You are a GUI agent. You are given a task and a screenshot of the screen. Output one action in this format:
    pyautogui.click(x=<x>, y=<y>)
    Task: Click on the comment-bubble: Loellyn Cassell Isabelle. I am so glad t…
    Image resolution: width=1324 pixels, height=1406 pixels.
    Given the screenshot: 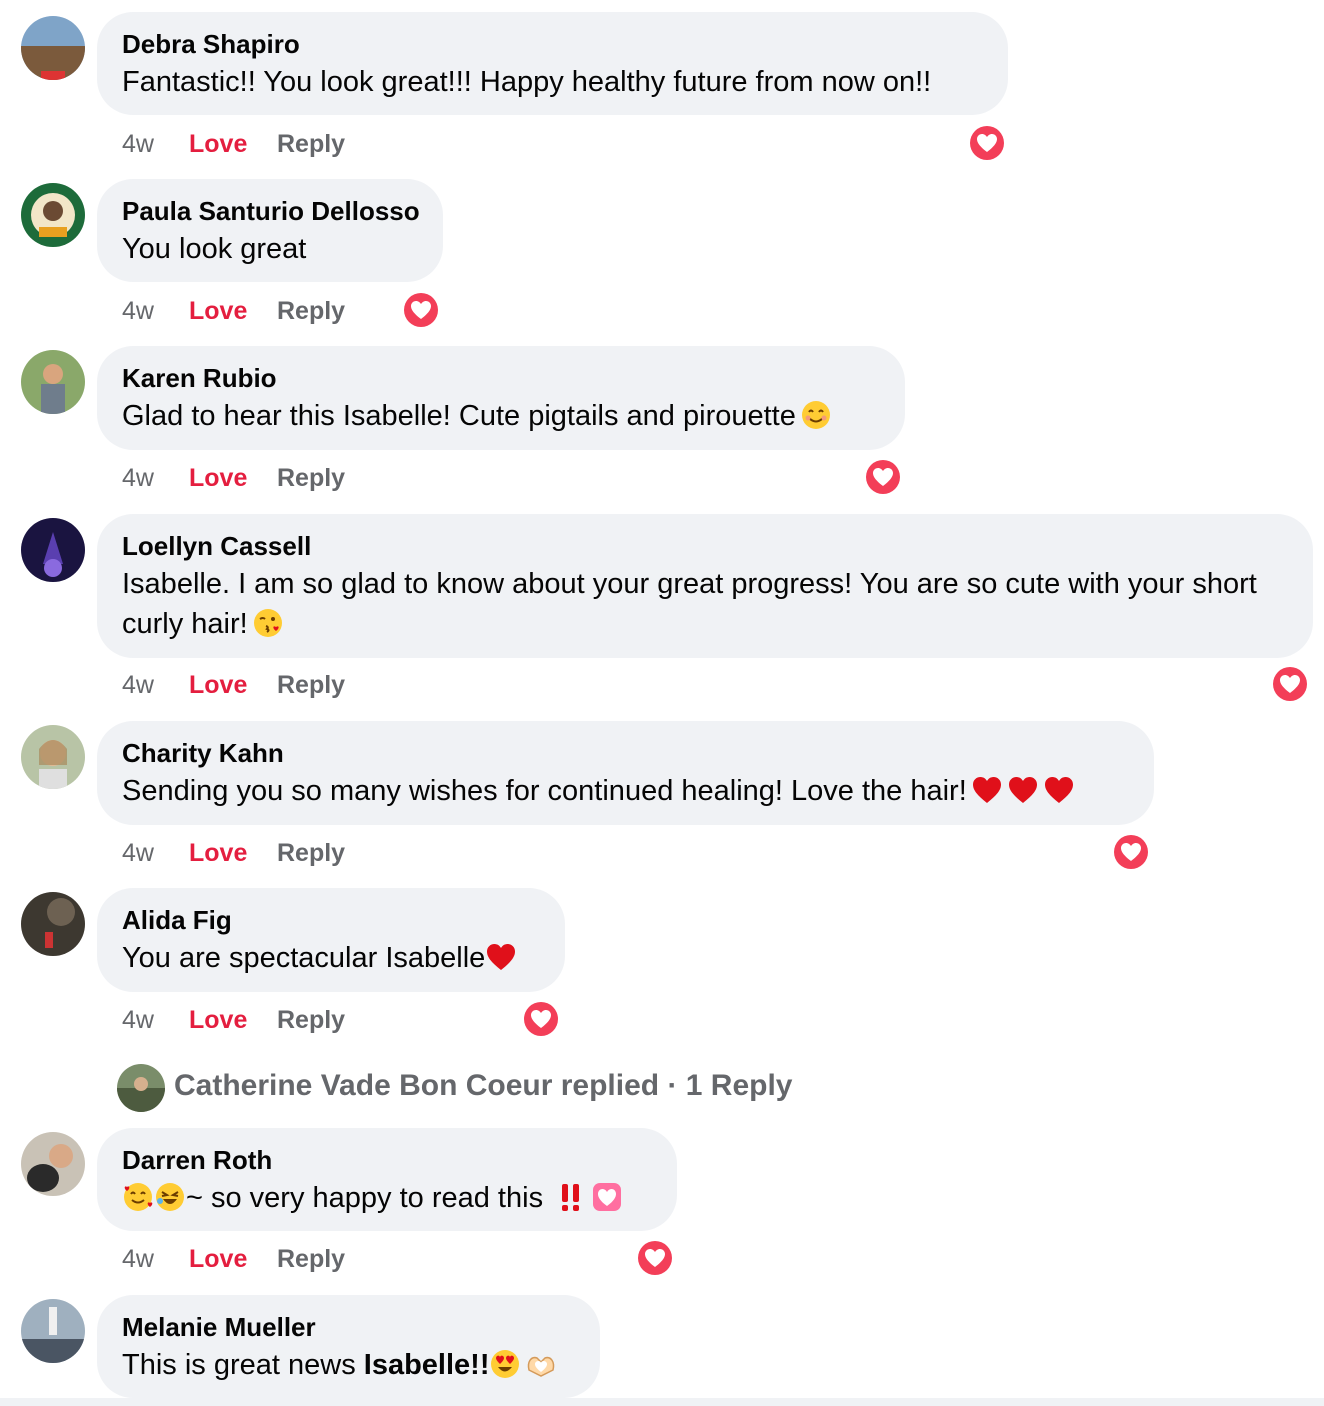 What is the action you would take?
    pyautogui.click(x=705, y=586)
    